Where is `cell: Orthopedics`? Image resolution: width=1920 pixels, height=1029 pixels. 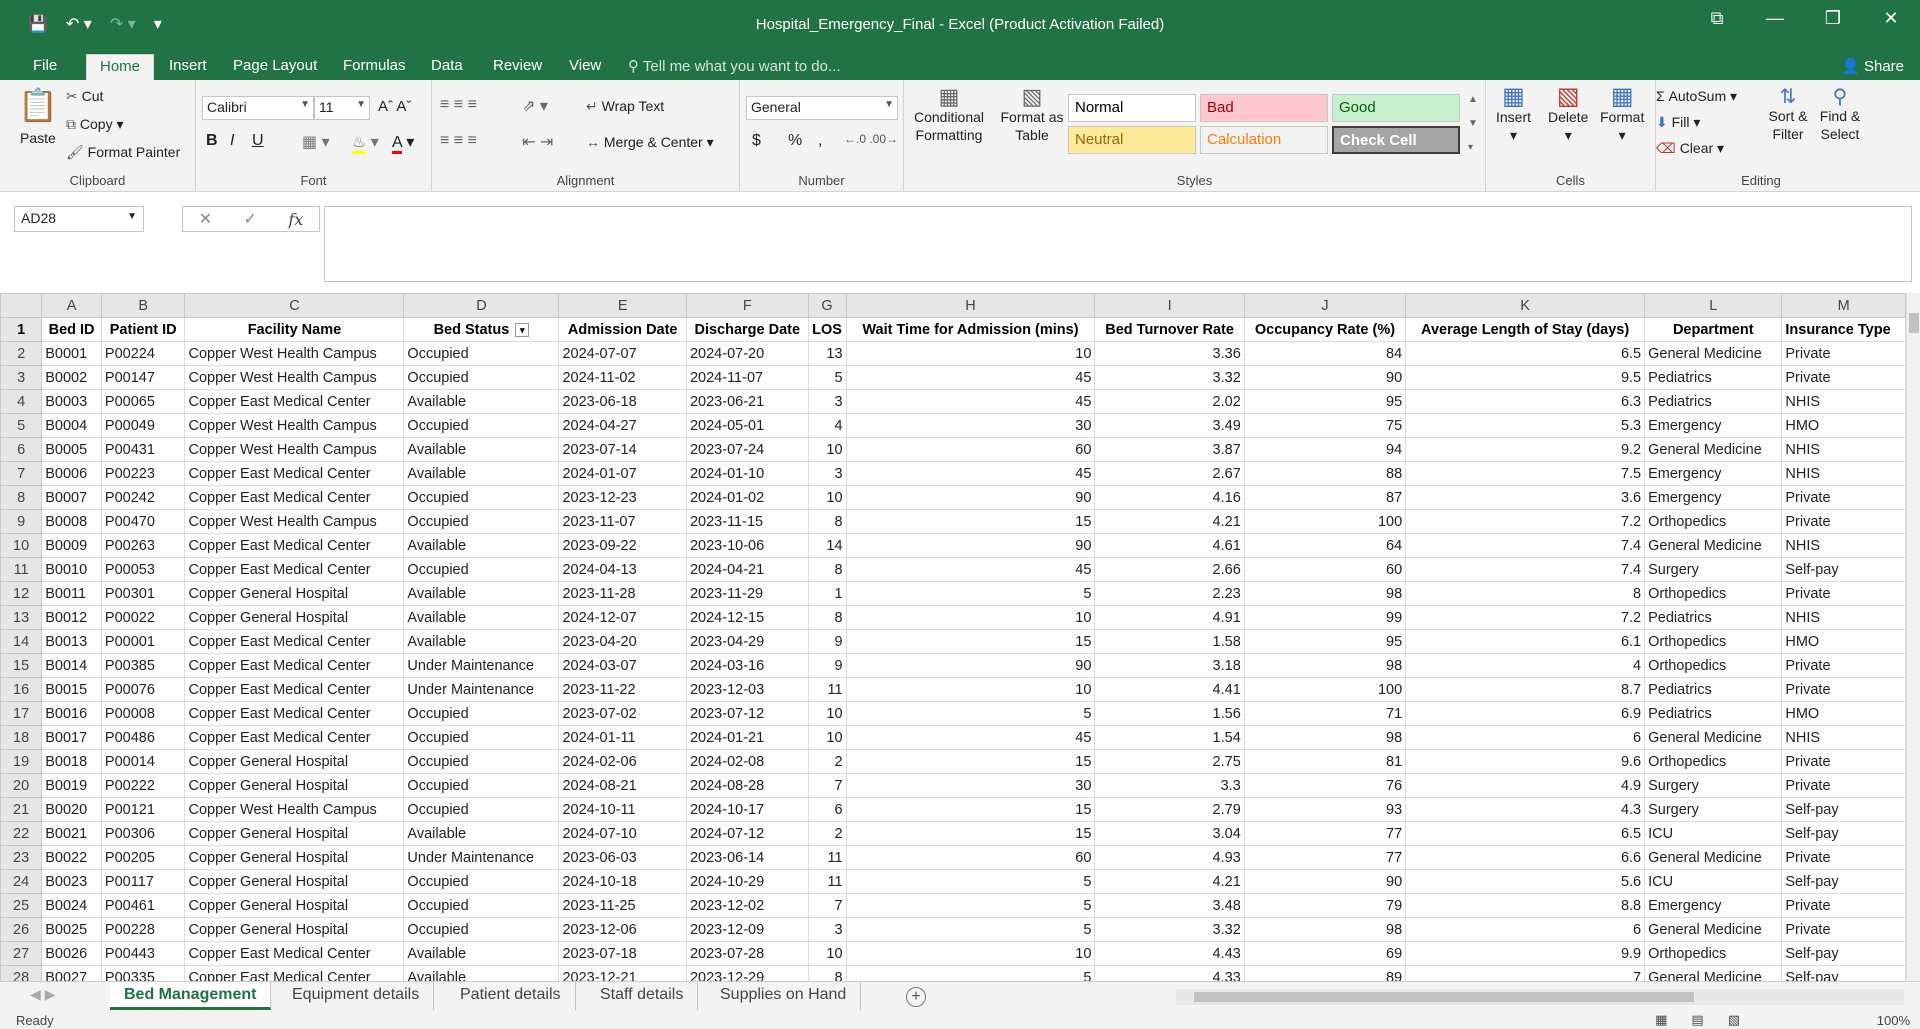
cell: Orthopedics is located at coordinates (1713, 953).